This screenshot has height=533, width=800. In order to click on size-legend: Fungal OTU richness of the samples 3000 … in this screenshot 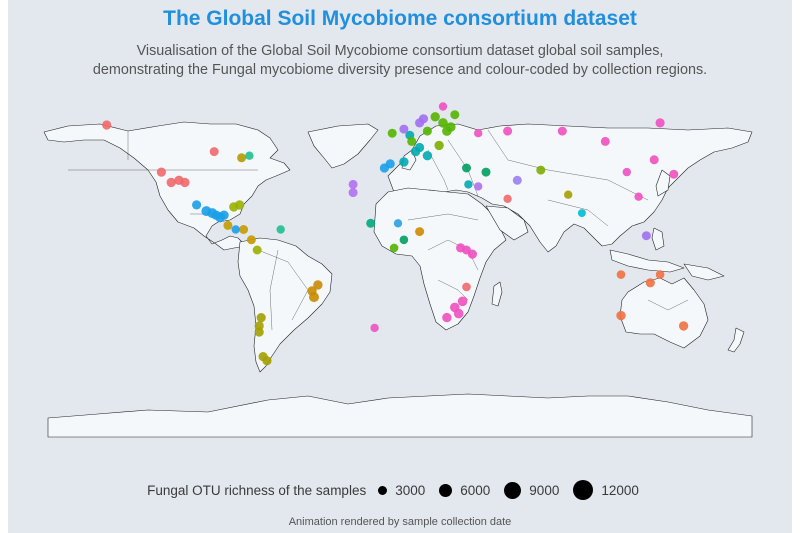, I will do `click(400, 490)`.